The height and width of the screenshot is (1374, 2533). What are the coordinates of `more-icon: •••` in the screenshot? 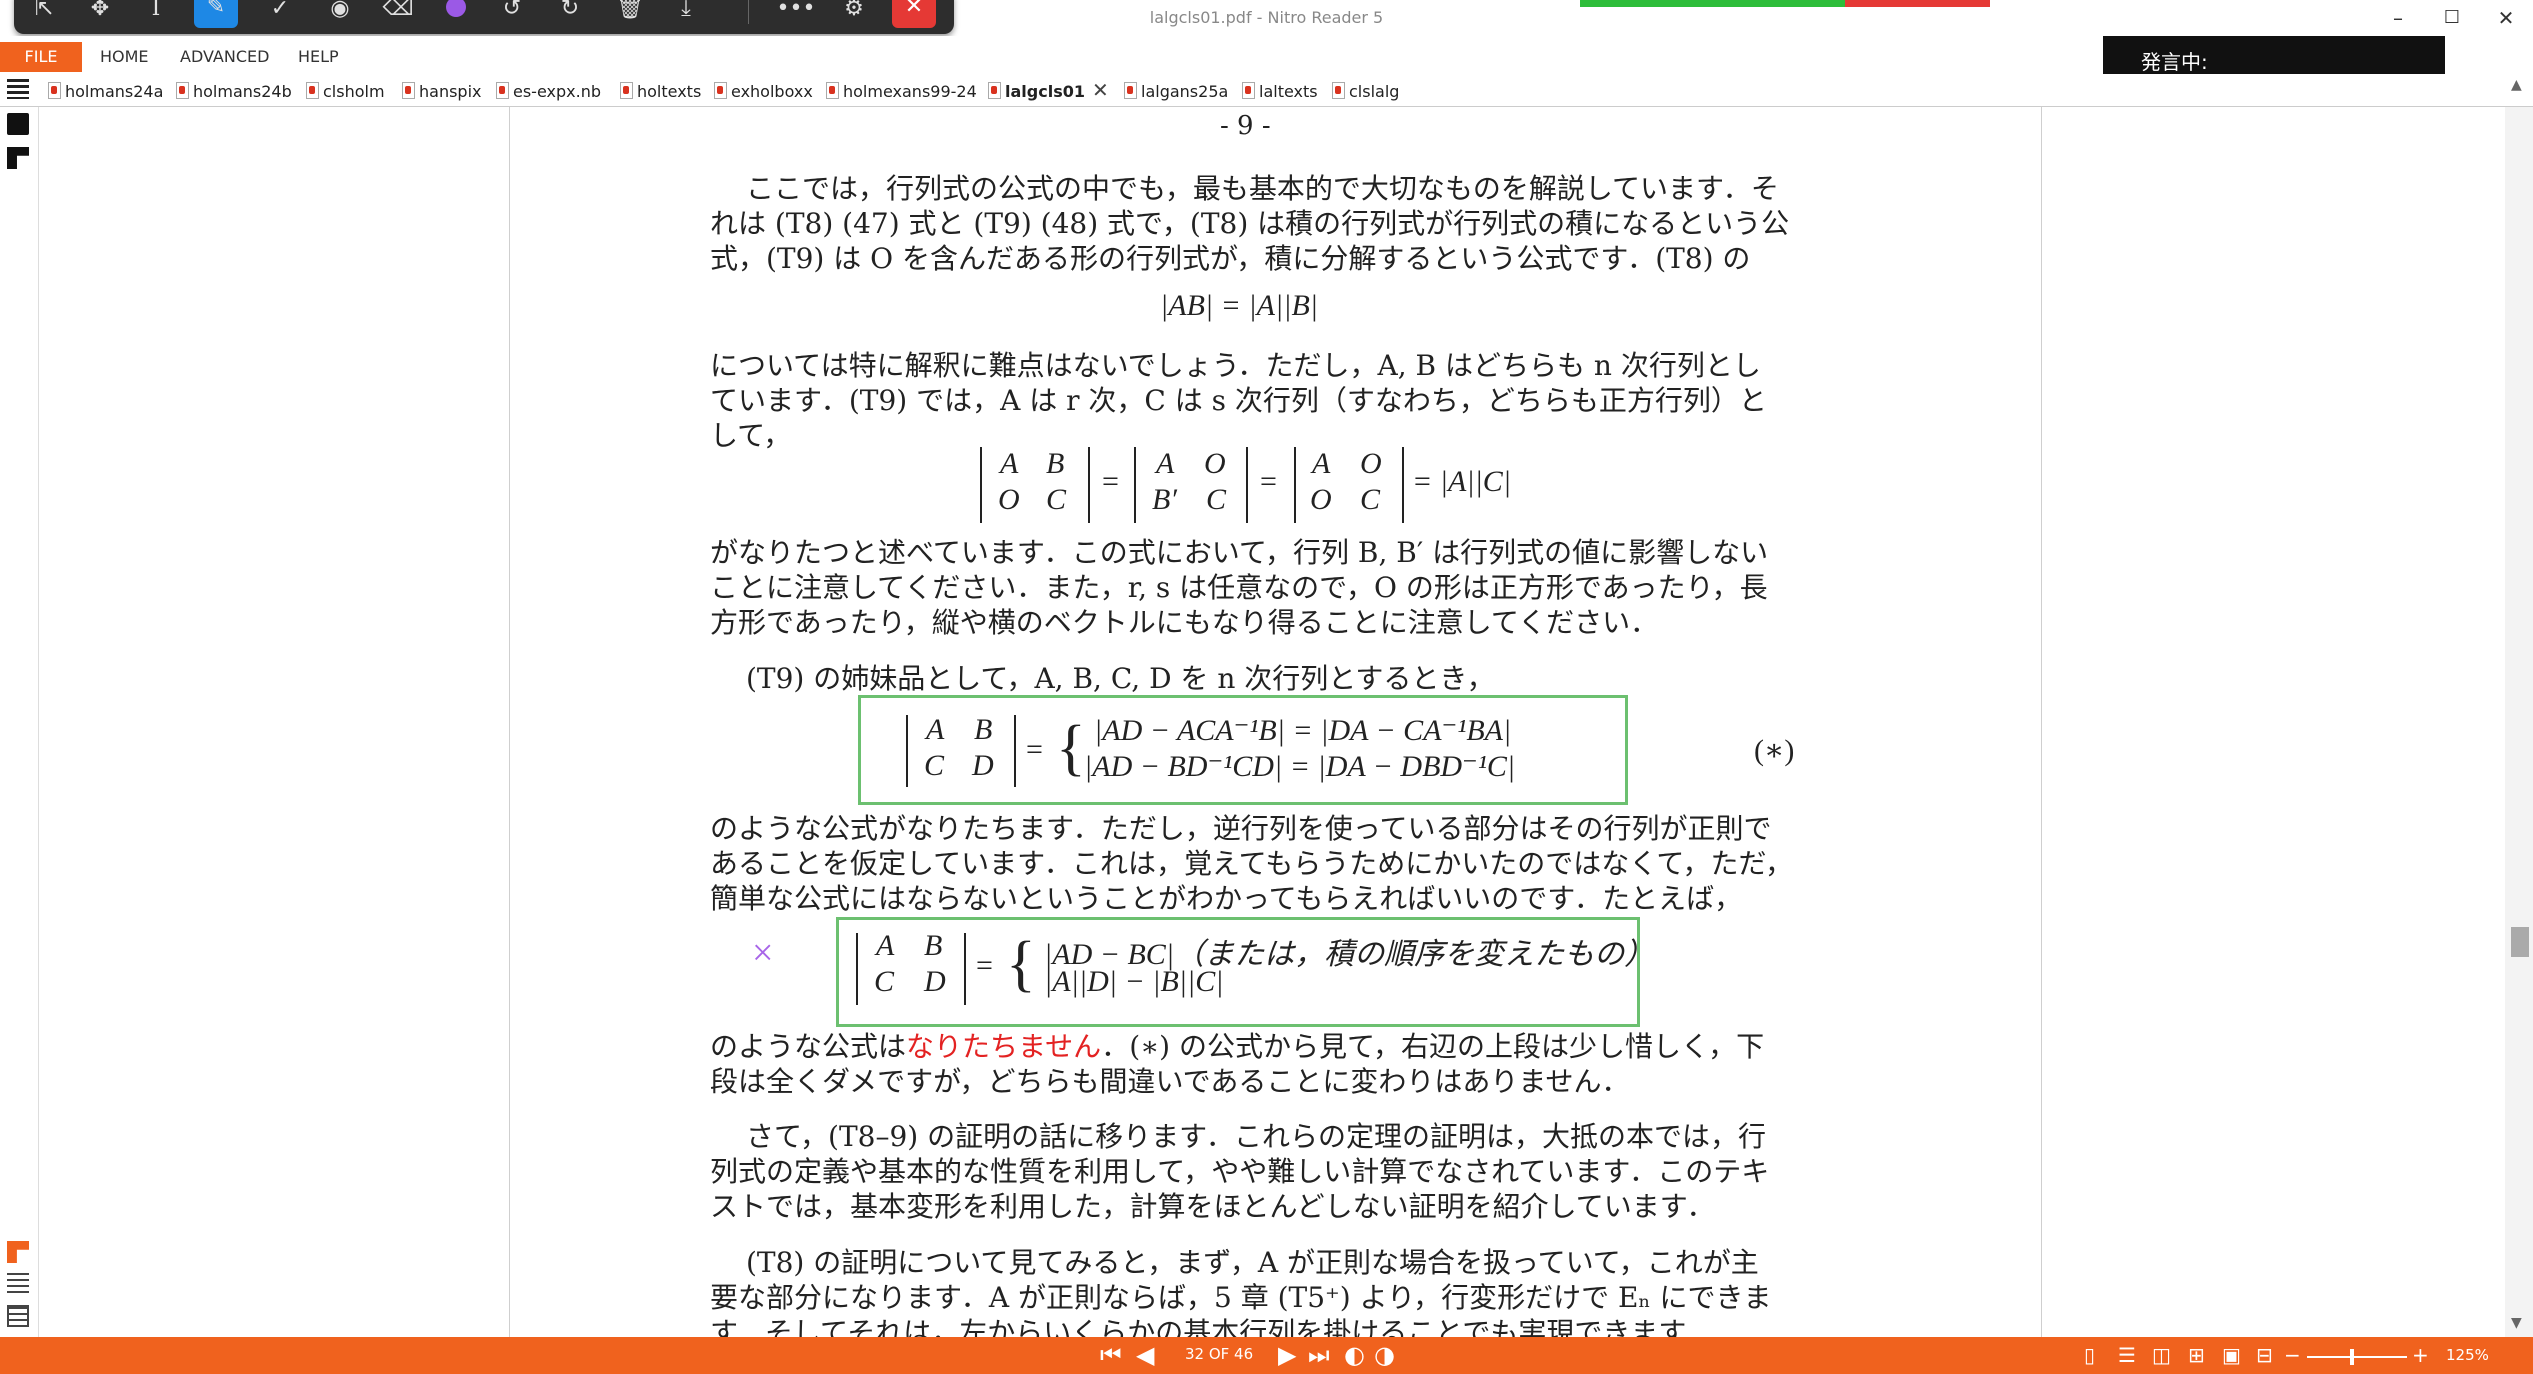 It's located at (796, 14).